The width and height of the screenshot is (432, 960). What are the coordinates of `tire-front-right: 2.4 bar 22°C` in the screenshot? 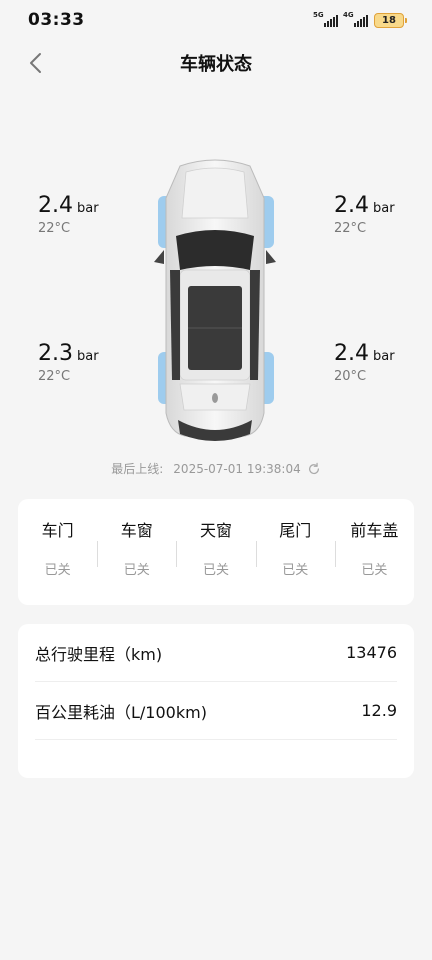 It's located at (383, 214).